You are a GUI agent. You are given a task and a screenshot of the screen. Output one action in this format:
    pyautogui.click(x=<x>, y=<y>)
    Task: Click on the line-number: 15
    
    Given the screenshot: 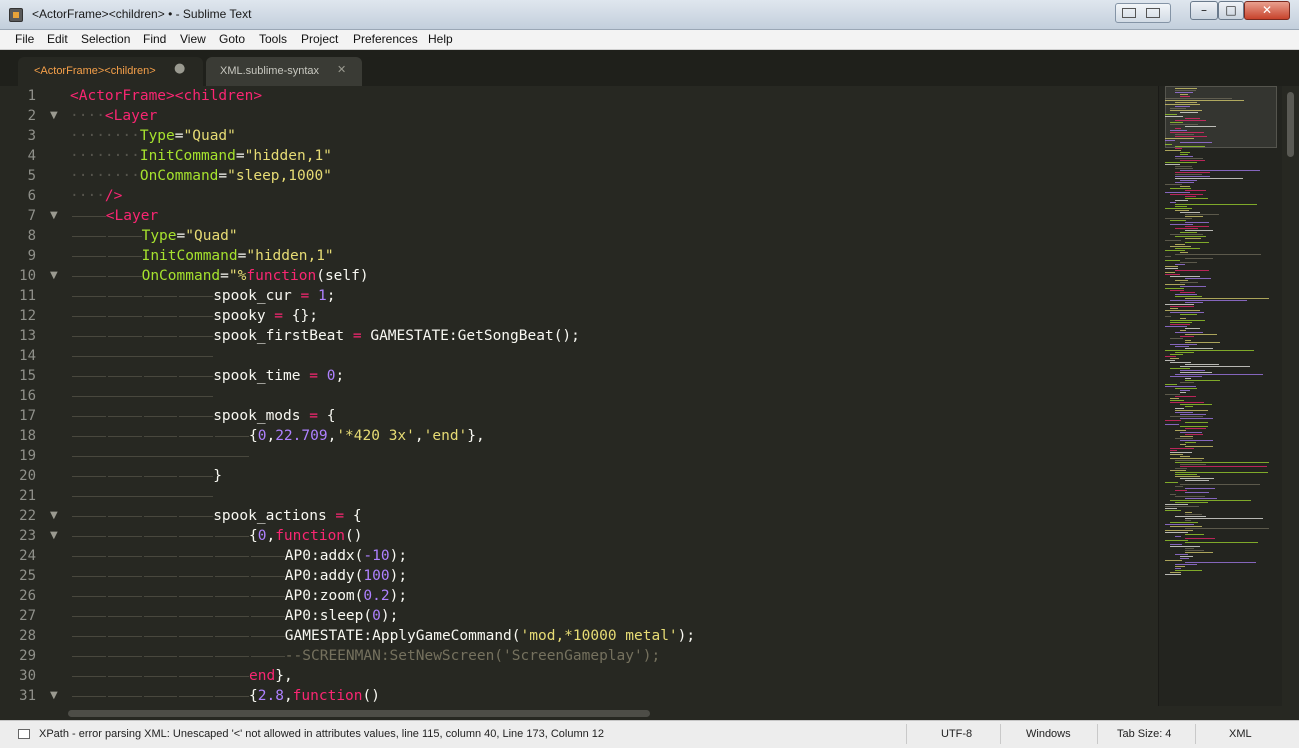 What is the action you would take?
    pyautogui.click(x=27, y=376)
    